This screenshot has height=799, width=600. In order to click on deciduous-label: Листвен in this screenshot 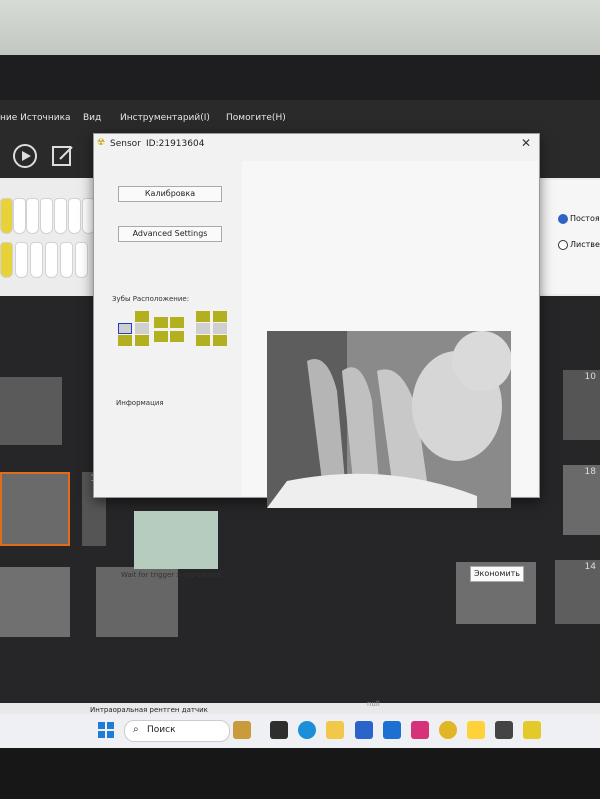, I will do `click(585, 244)`.